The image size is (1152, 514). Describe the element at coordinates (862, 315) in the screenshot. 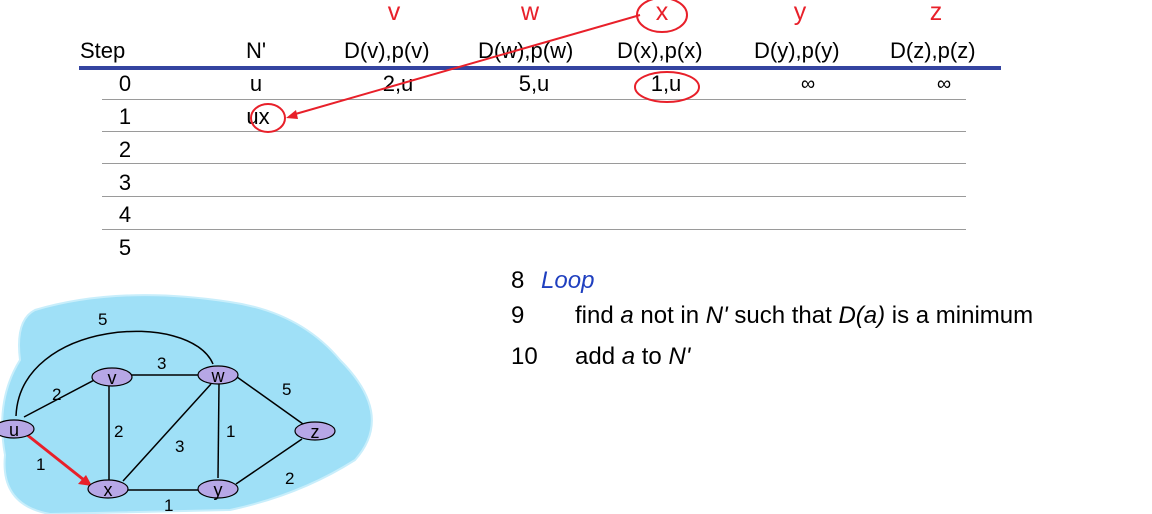

I see `algo-var: D(a)` at that location.